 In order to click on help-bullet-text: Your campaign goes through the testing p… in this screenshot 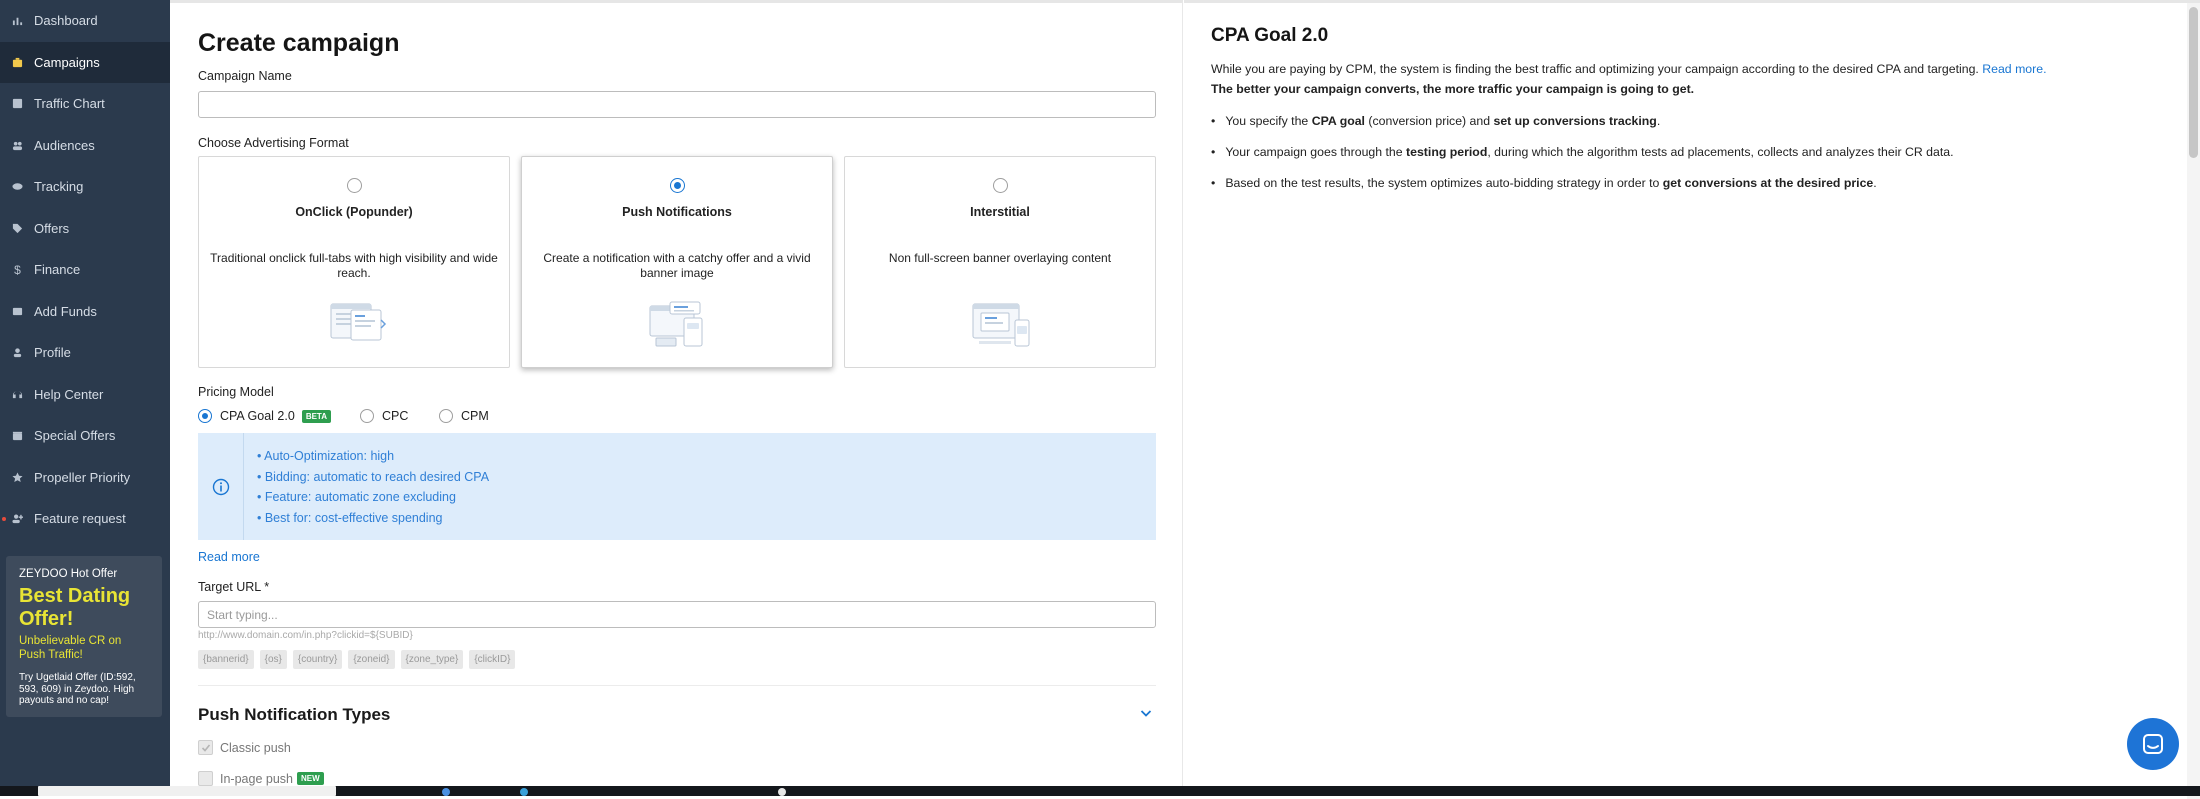, I will do `click(1589, 152)`.